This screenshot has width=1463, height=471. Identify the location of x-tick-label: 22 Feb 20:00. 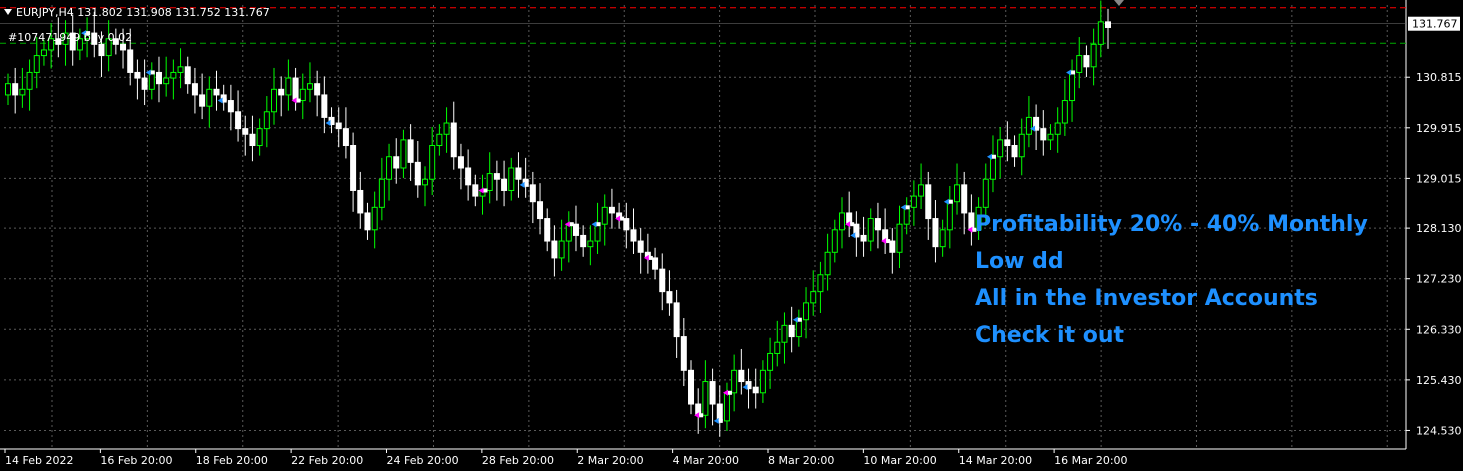
(327, 460).